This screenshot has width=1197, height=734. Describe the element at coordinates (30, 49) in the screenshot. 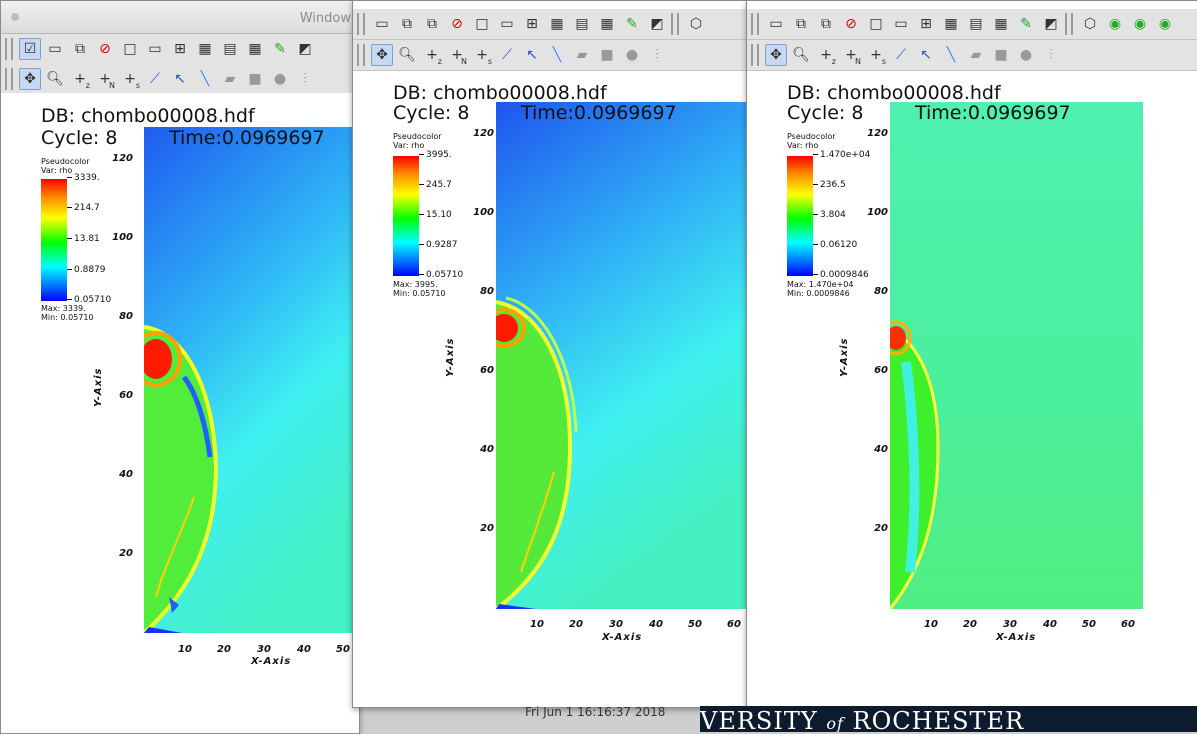

I see `active-window-icon: ☑` at that location.